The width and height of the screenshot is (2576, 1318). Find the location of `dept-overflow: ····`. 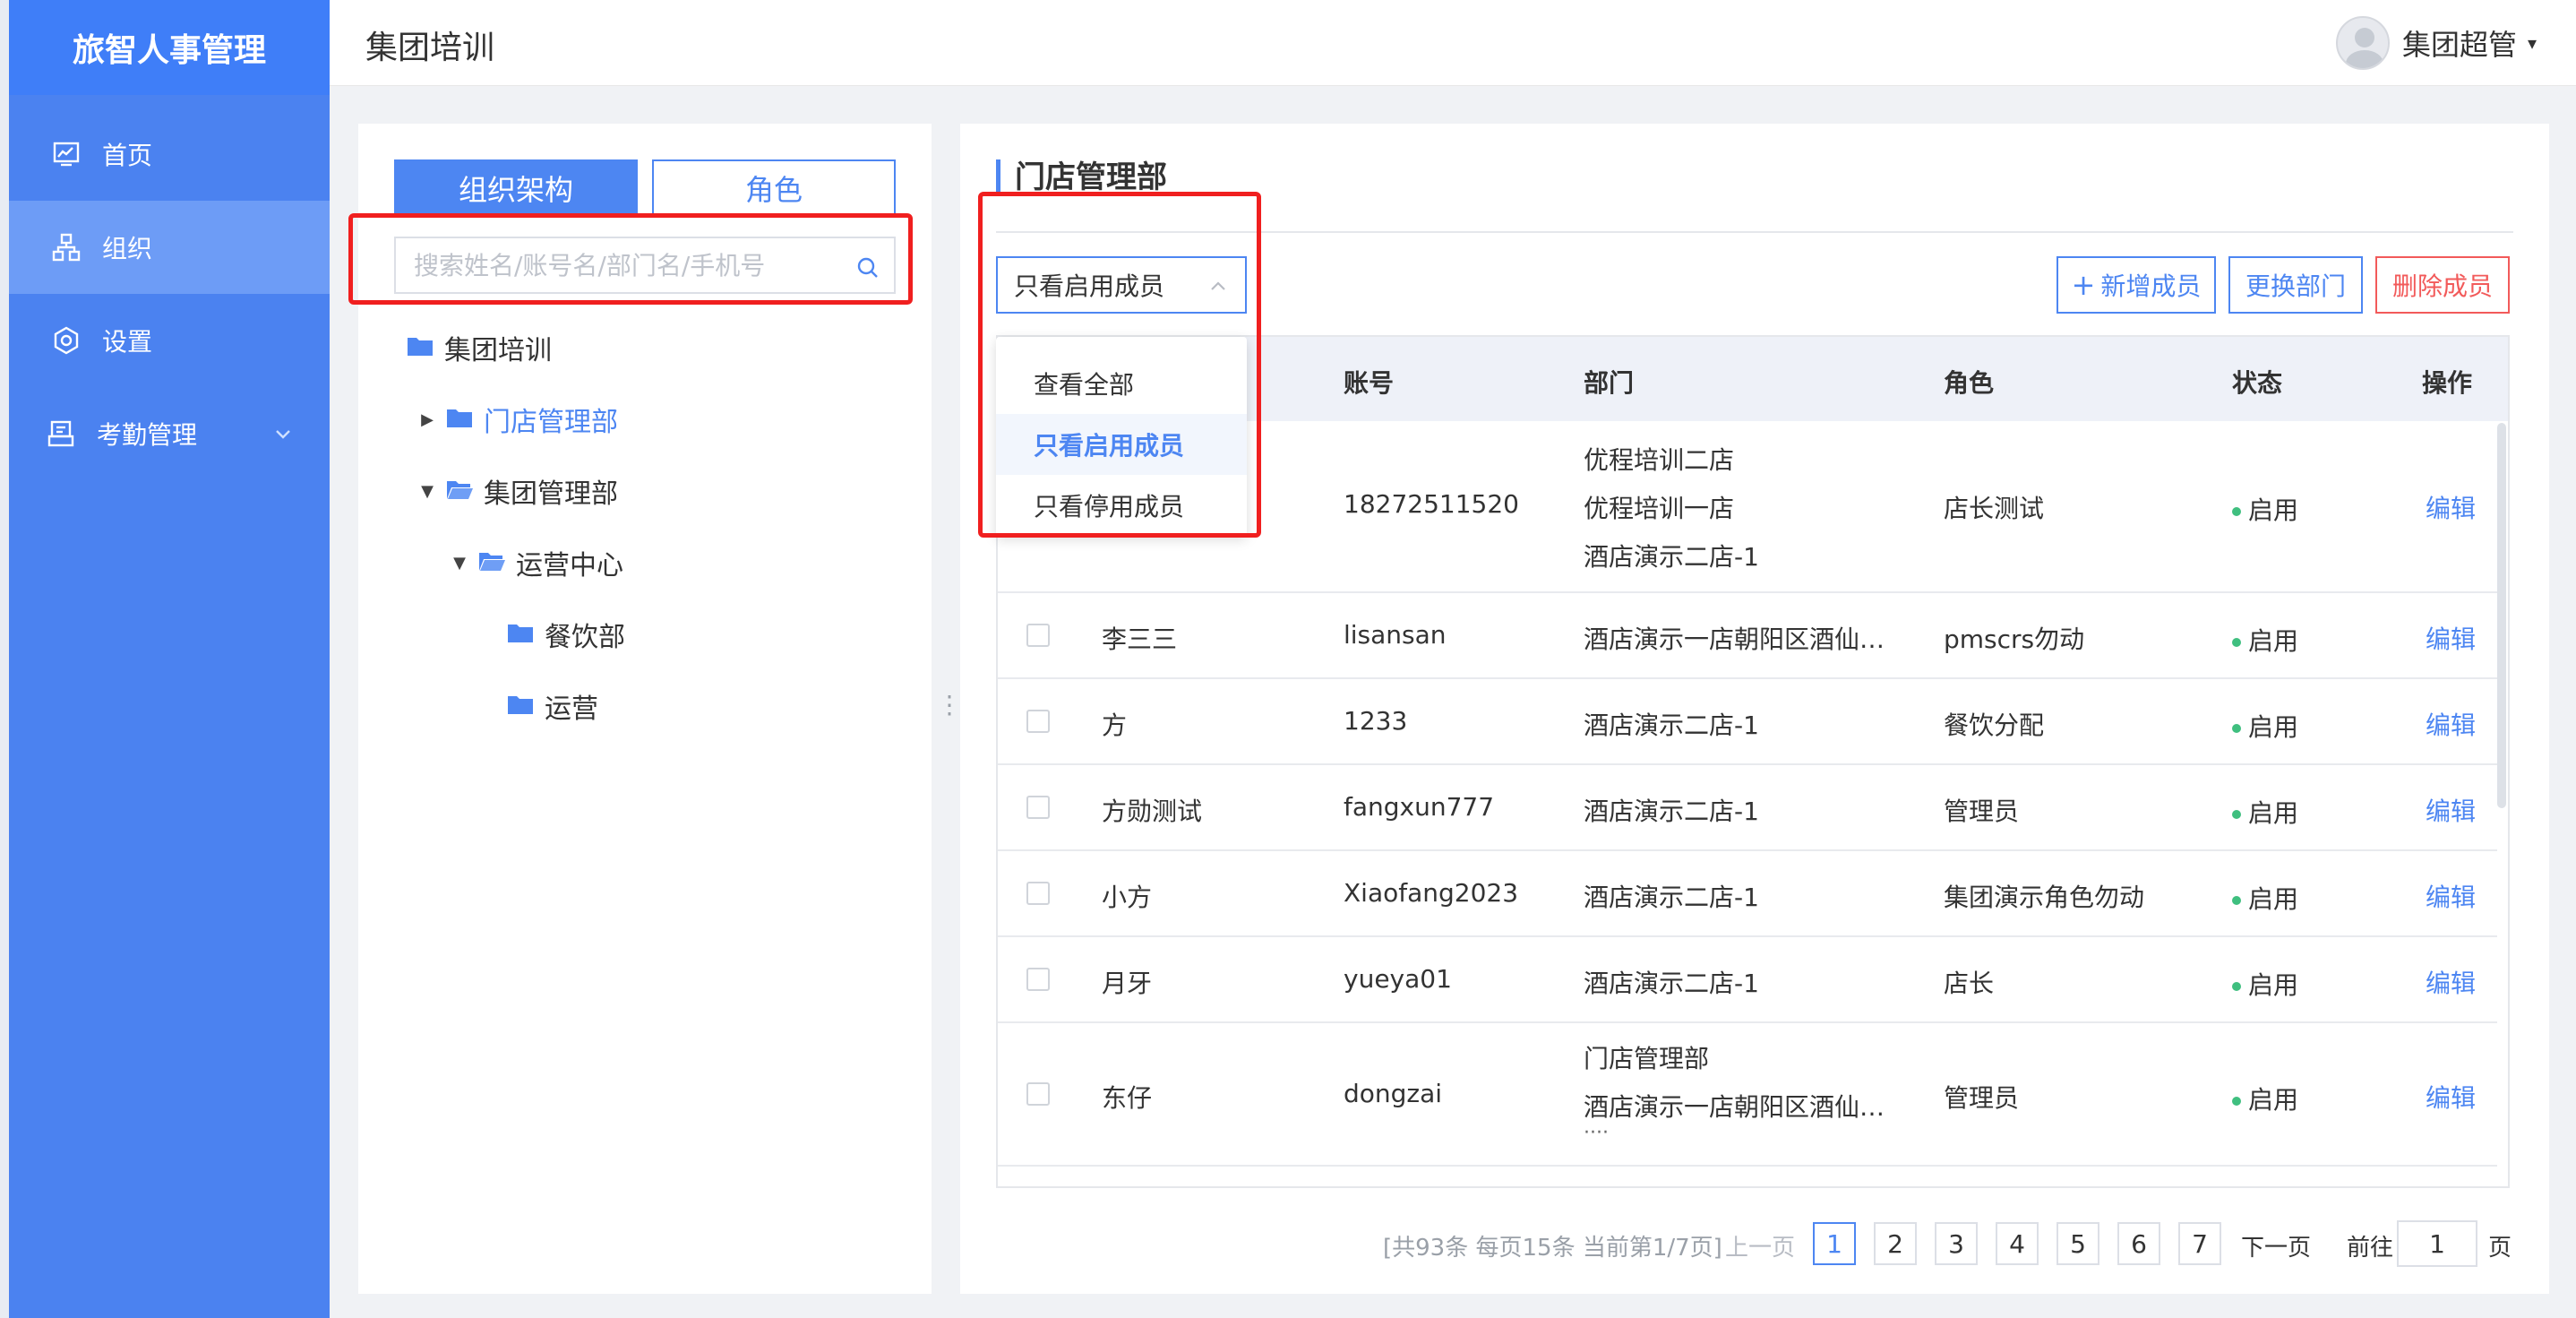

dept-overflow: ···· is located at coordinates (1596, 1133).